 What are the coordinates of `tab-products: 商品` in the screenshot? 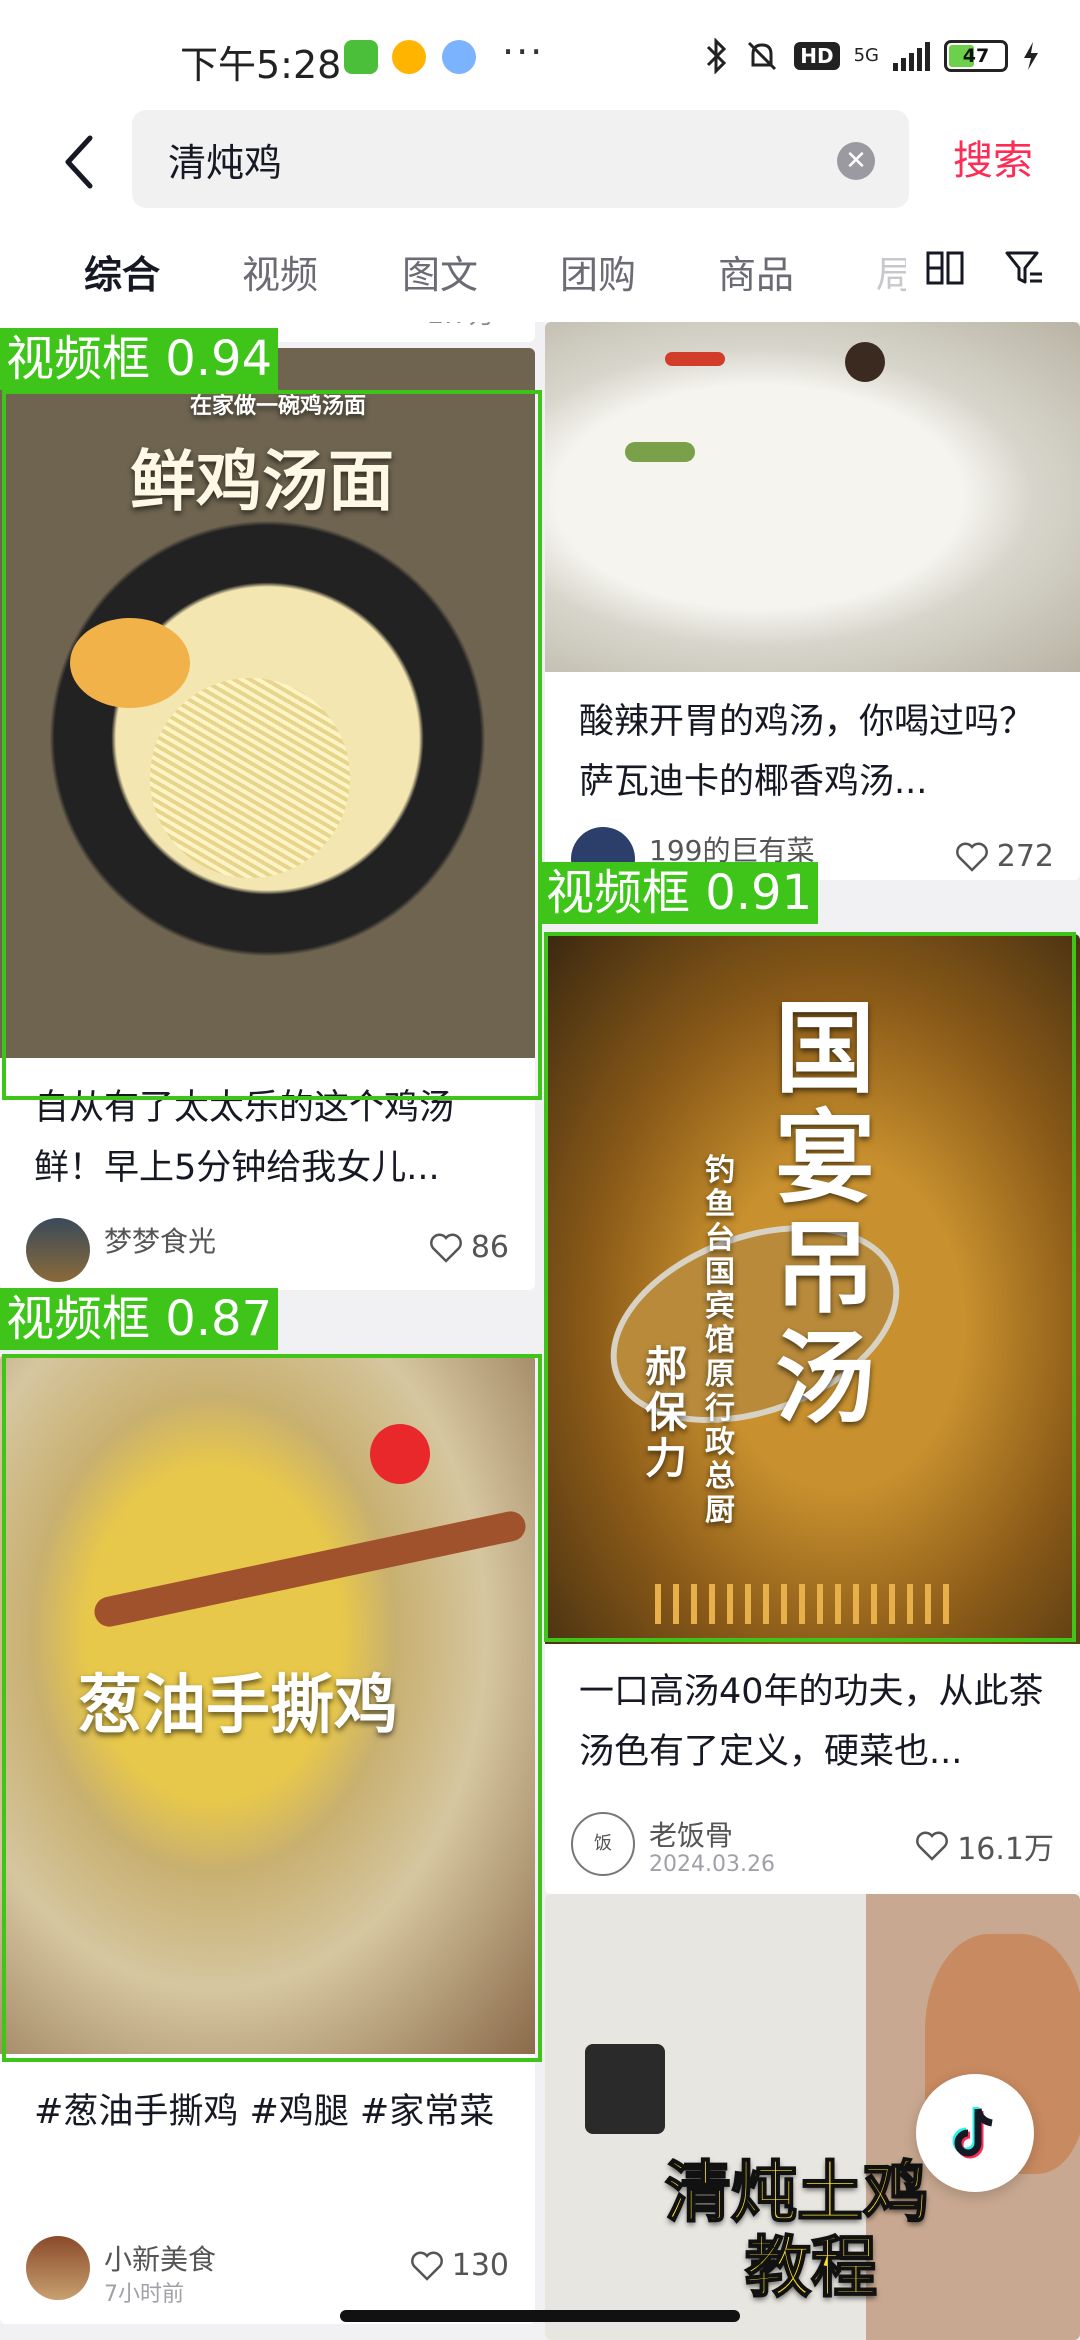 It's located at (756, 271).